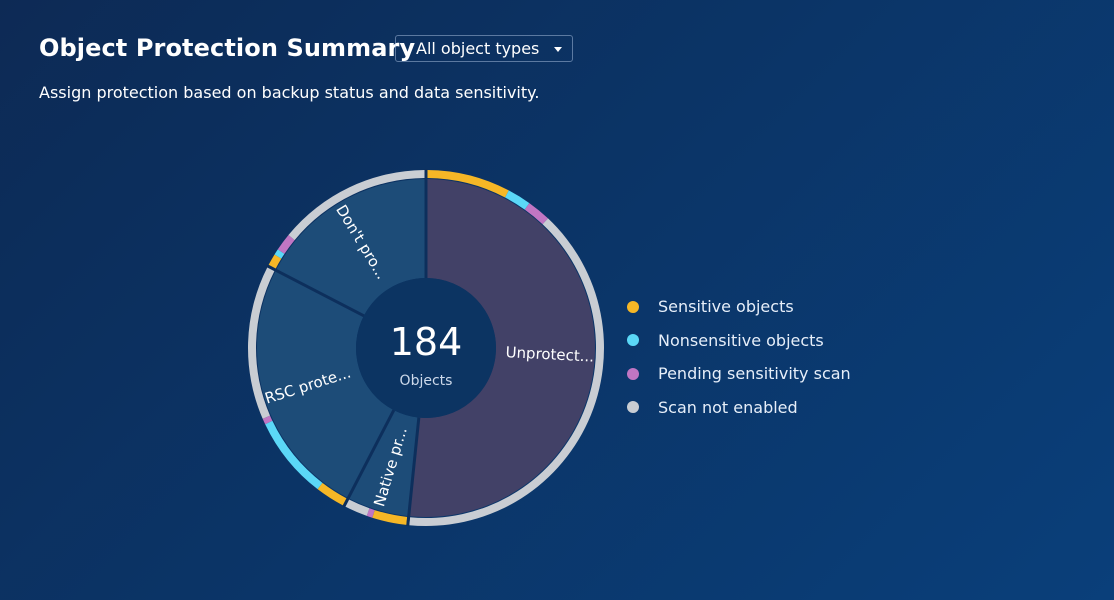  I want to click on center-total-value: 184, so click(426, 342).